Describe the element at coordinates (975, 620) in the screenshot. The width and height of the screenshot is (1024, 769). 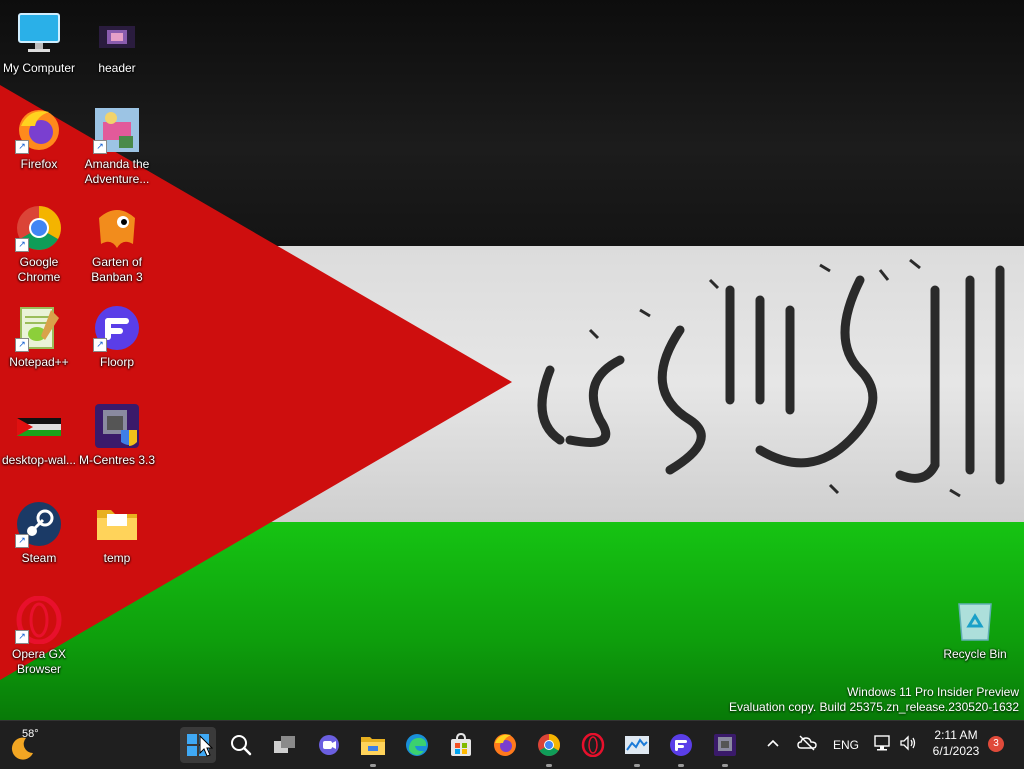
I see `recycle-bin-icon` at that location.